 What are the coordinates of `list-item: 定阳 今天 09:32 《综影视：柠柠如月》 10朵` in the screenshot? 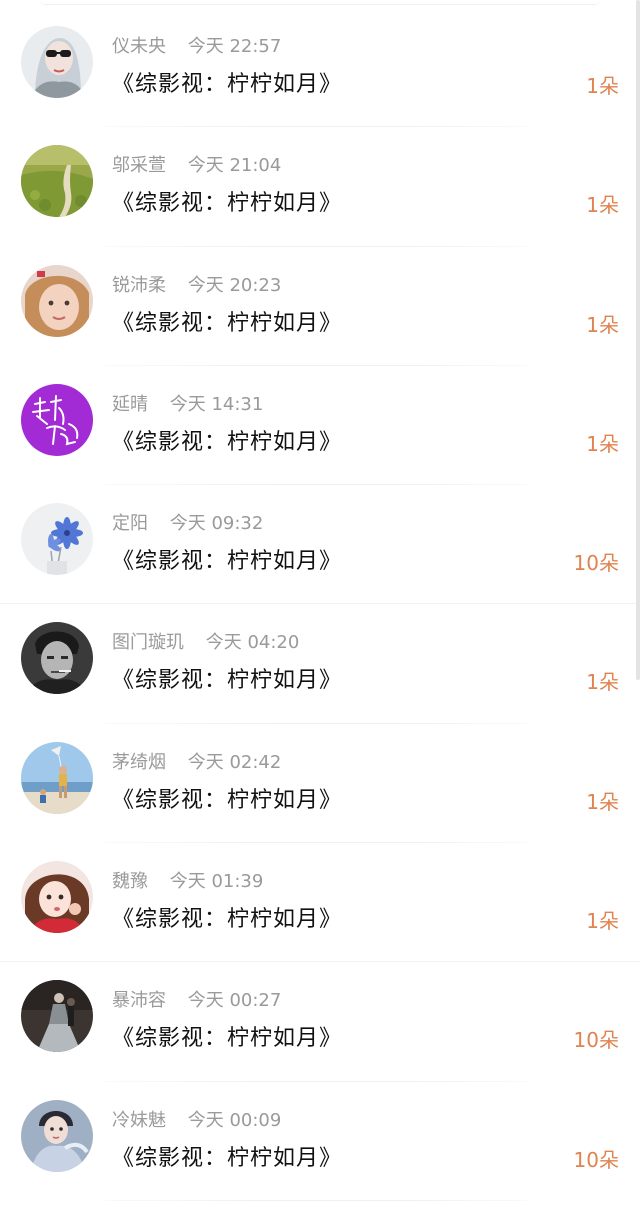 It's located at (320, 545).